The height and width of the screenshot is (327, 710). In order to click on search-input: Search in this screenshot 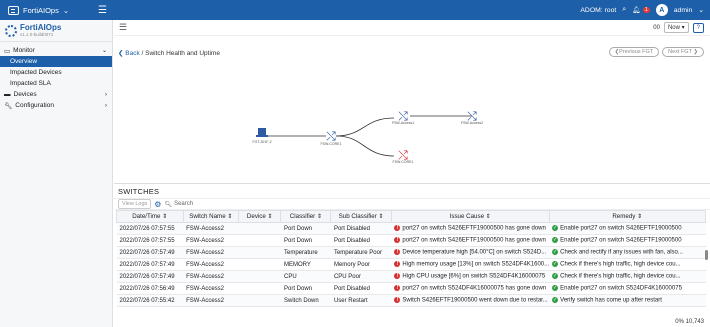, I will do `click(183, 204)`.